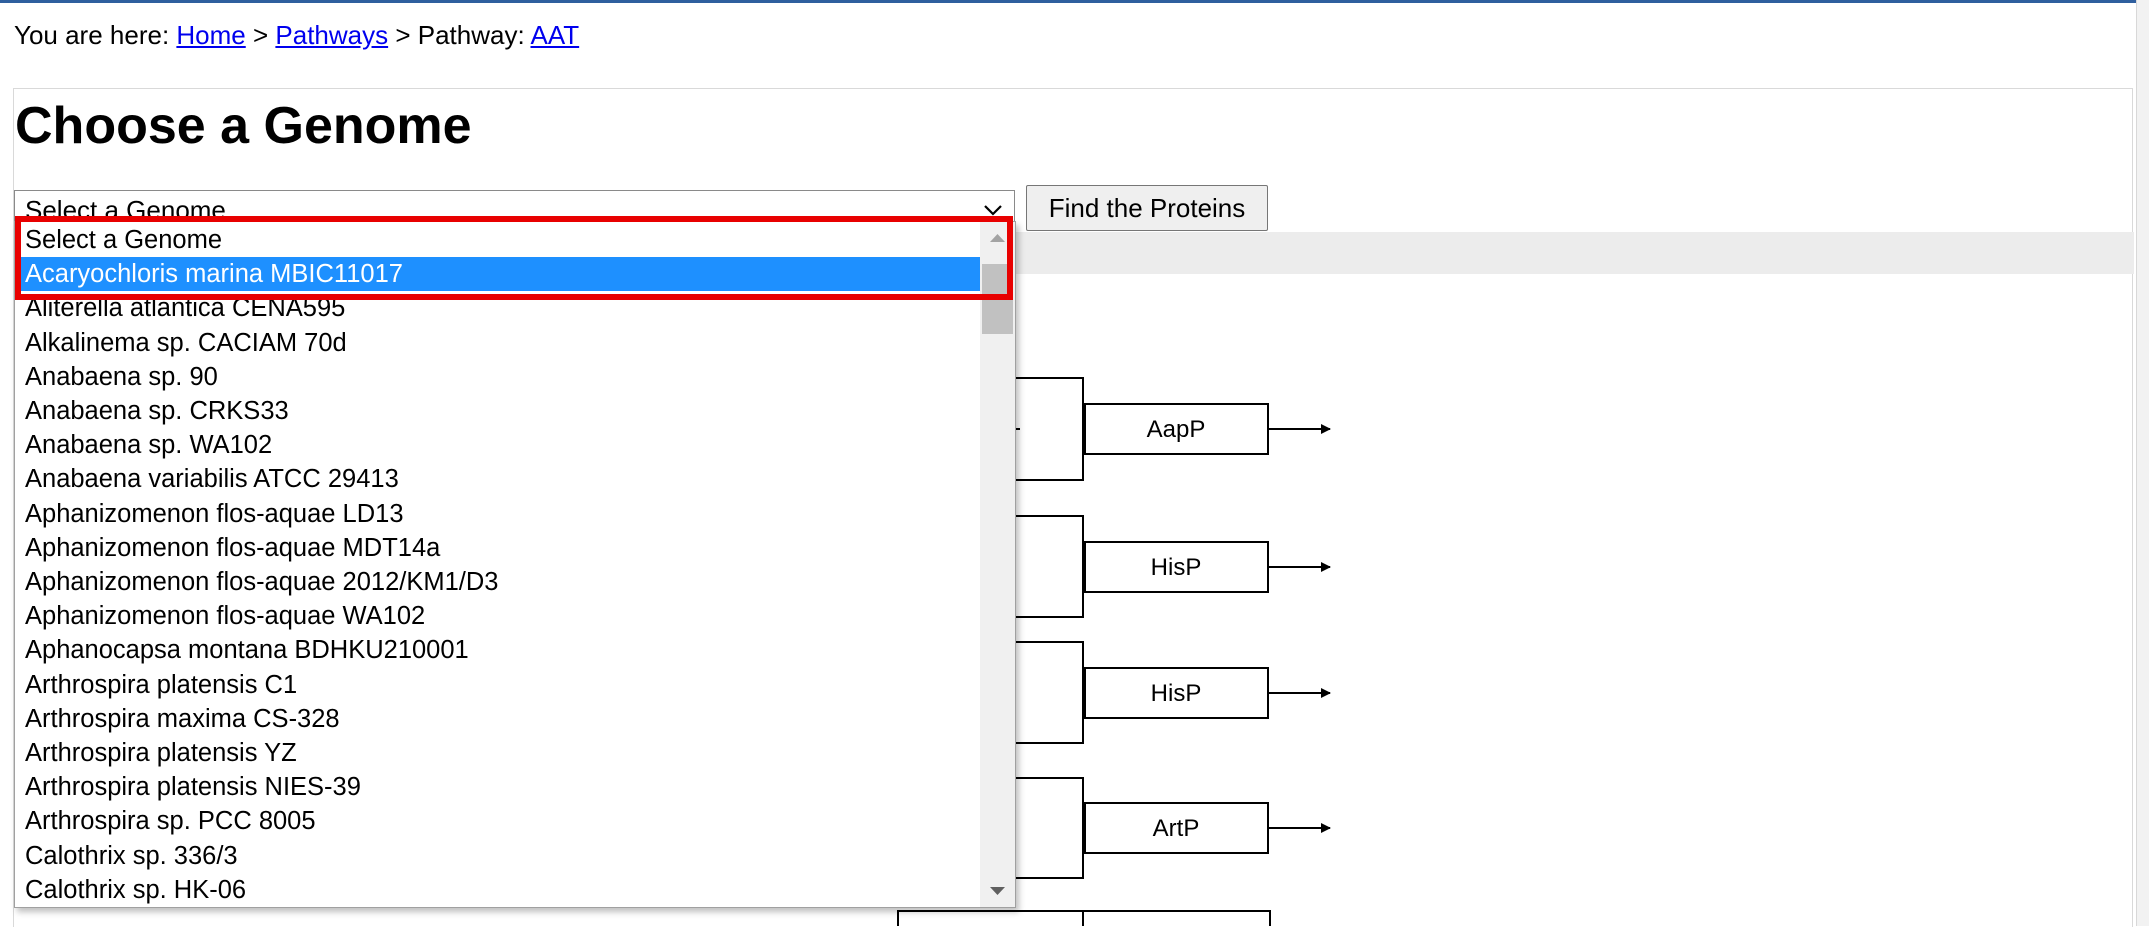 This screenshot has height=927, width=2149. What do you see at coordinates (498, 685) in the screenshot?
I see `genome-option: Arthrospira platensis C1` at bounding box center [498, 685].